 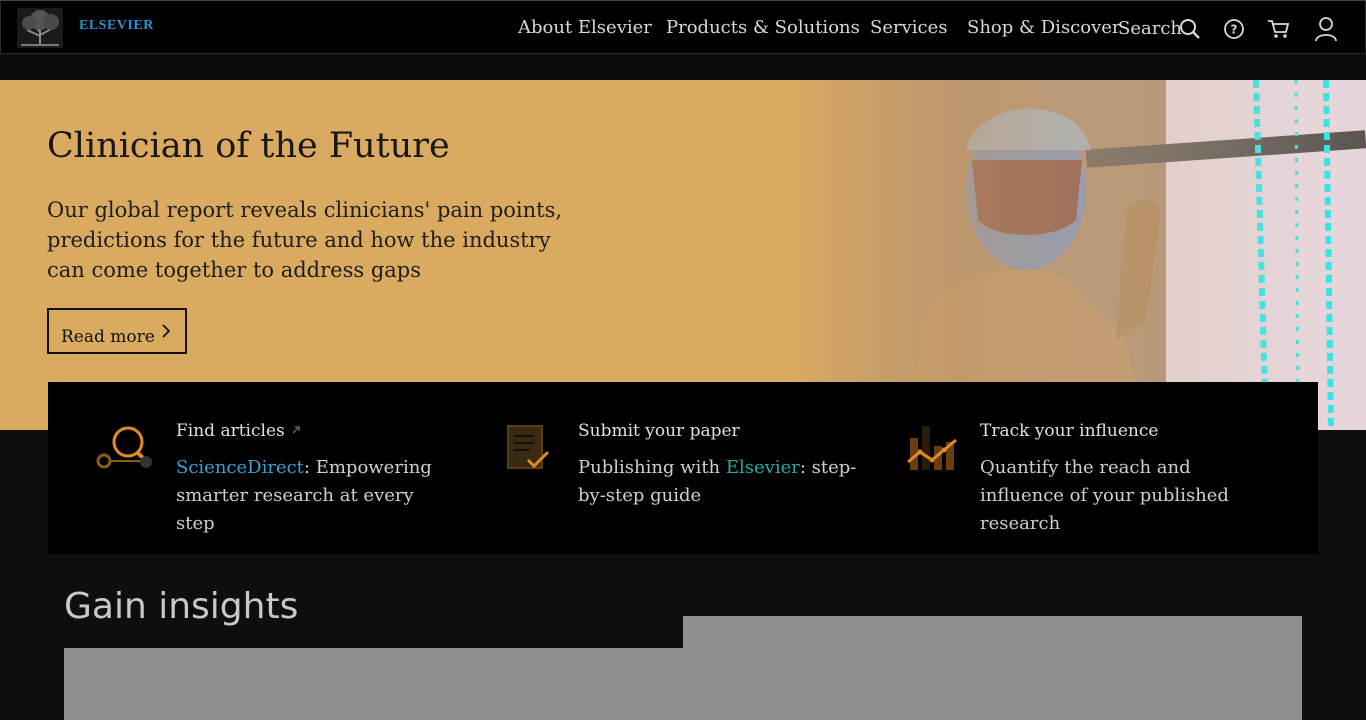 What do you see at coordinates (992, 668) in the screenshot?
I see `insight-card-image-right` at bounding box center [992, 668].